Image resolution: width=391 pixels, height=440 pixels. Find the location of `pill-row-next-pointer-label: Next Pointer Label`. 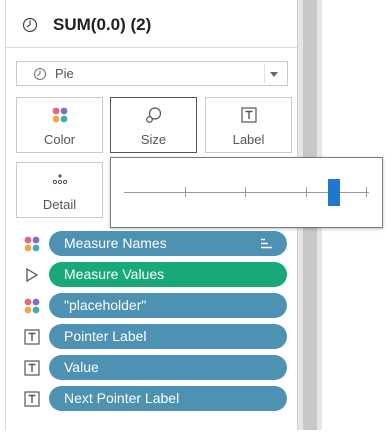

pill-row-next-pointer-label: Next Pointer Label is located at coordinates (155, 398).